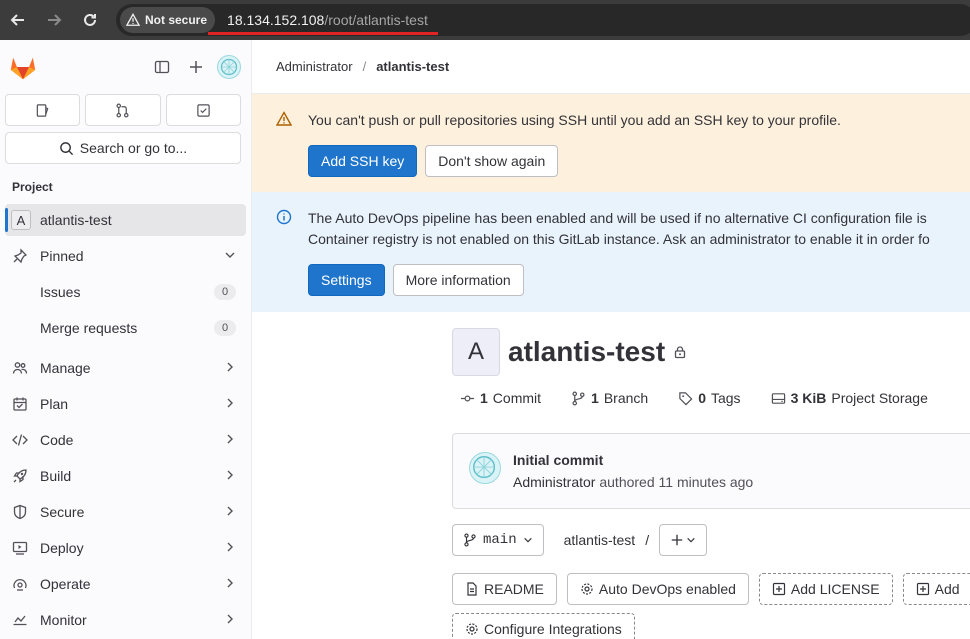 The height and width of the screenshot is (639, 970). Describe the element at coordinates (922, 589) in the screenshot. I see `plus-square-icon` at that location.